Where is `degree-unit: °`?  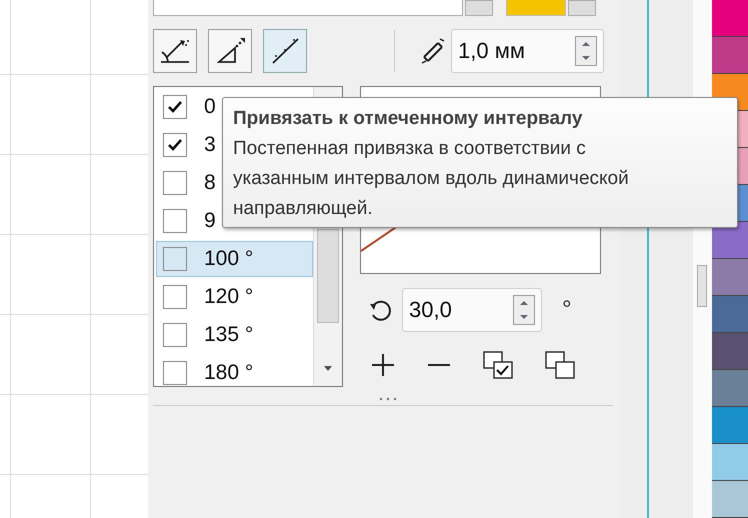
degree-unit: ° is located at coordinates (567, 310).